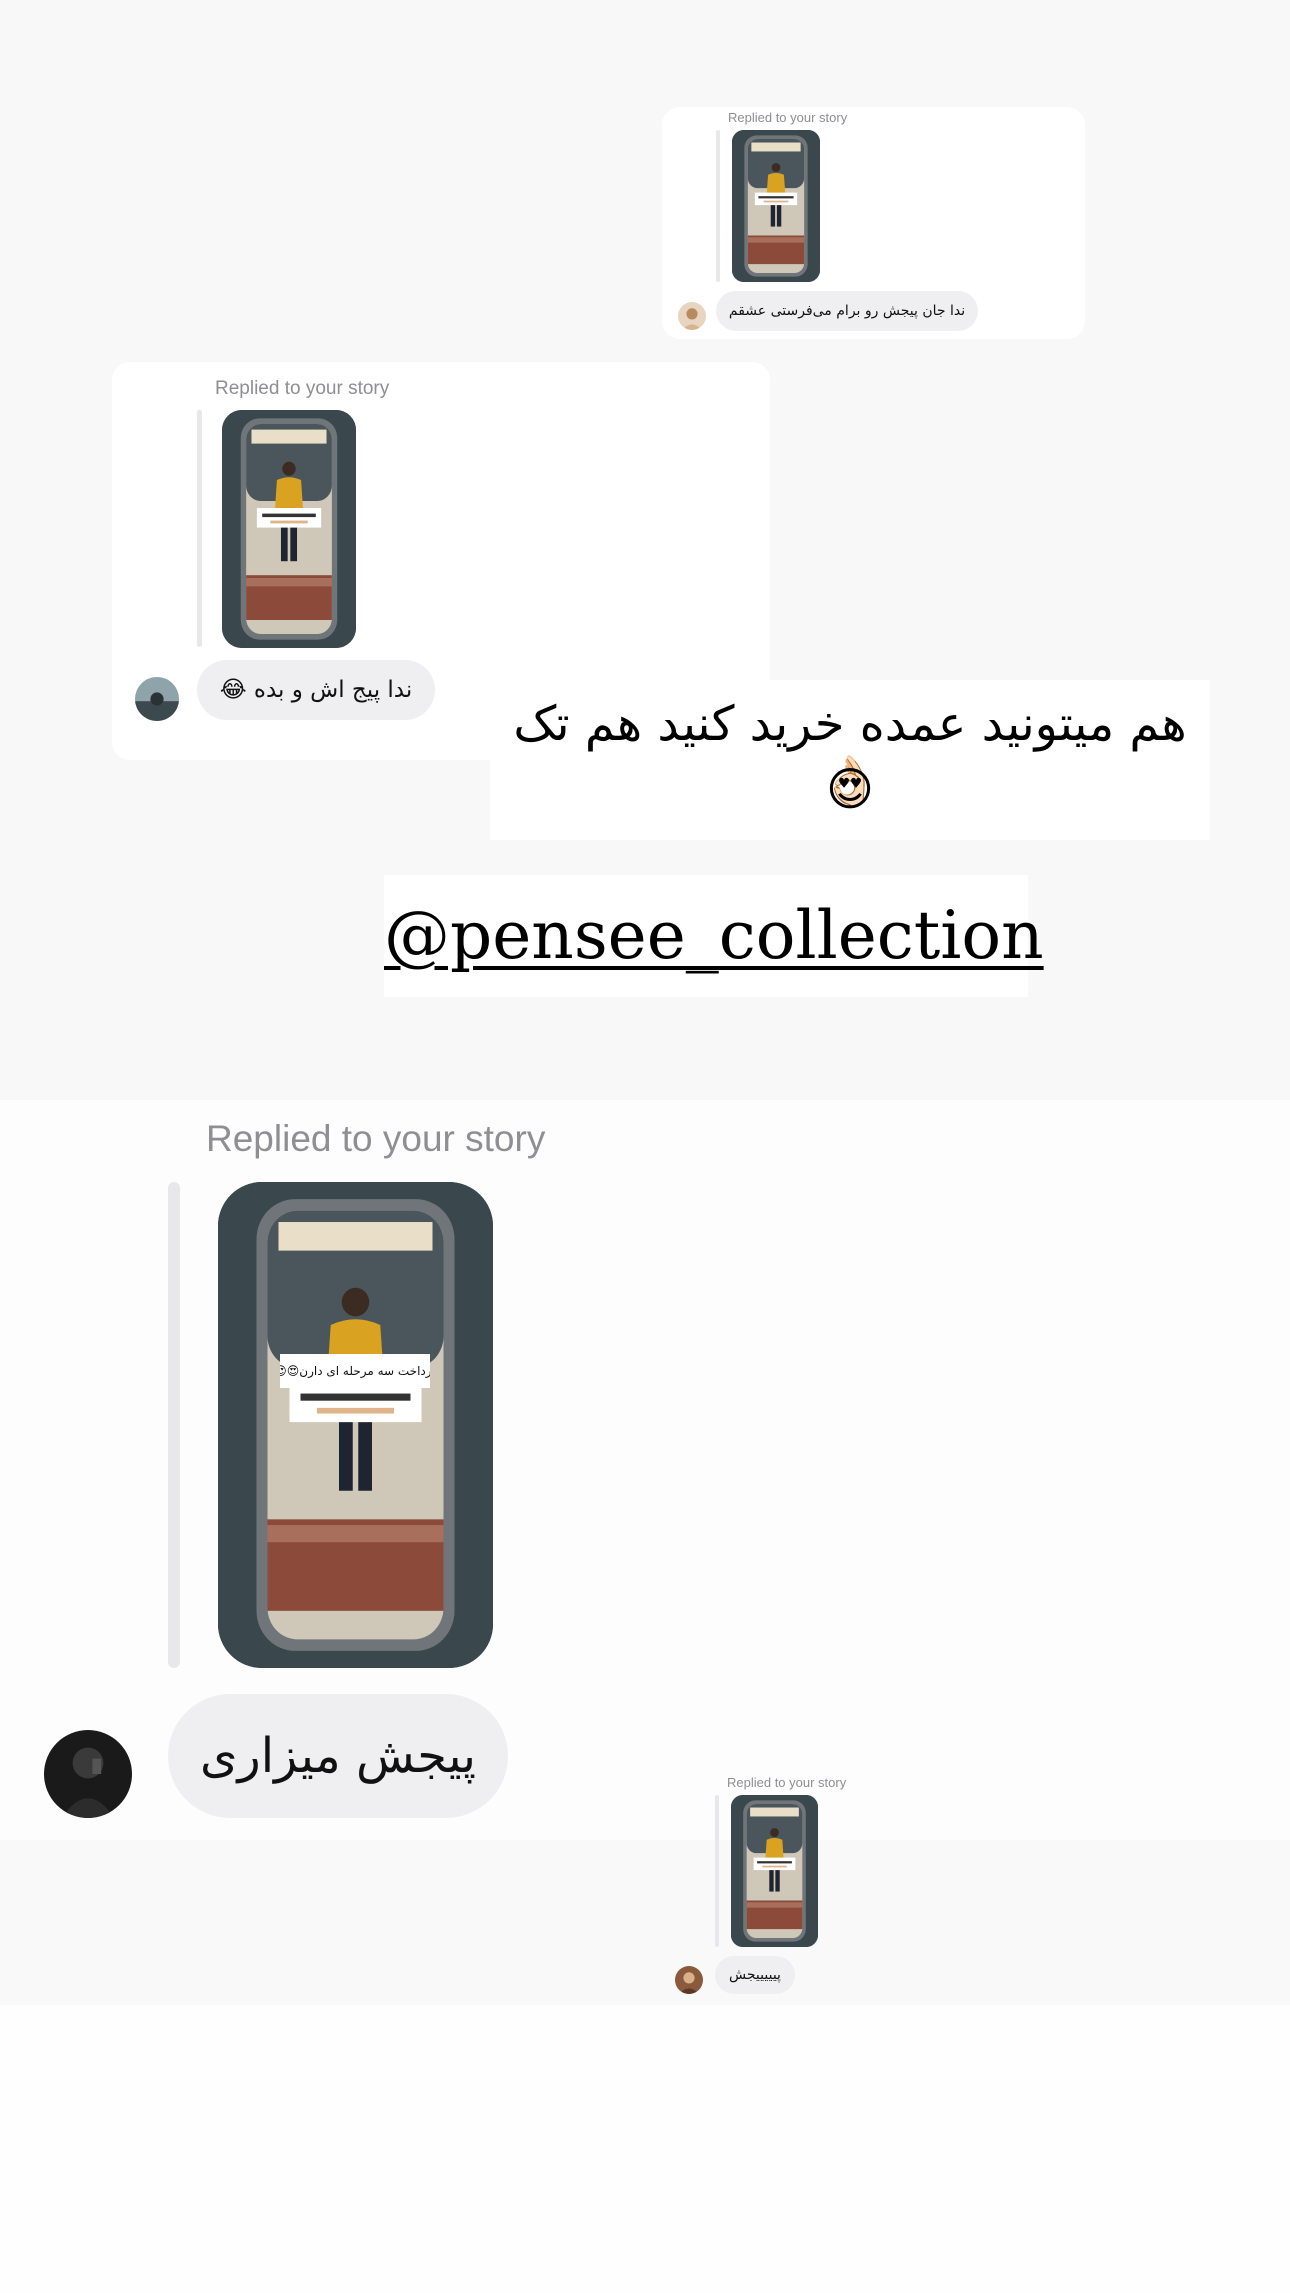 Image resolution: width=1290 pixels, height=2293 pixels. What do you see at coordinates (850, 789) in the screenshot?
I see `caption-line-2: 😍` at bounding box center [850, 789].